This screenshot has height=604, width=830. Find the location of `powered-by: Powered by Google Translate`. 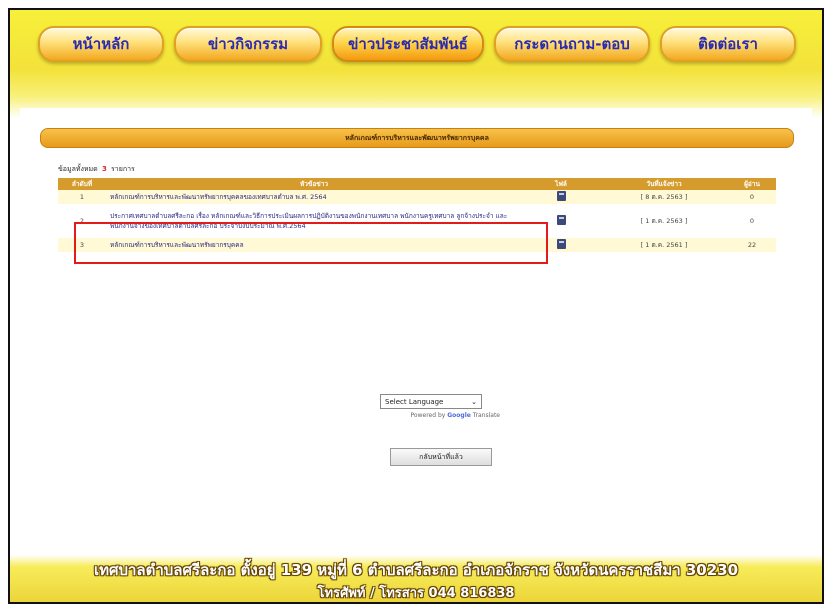

powered-by: Powered by Google Translate is located at coordinates (436, 415).